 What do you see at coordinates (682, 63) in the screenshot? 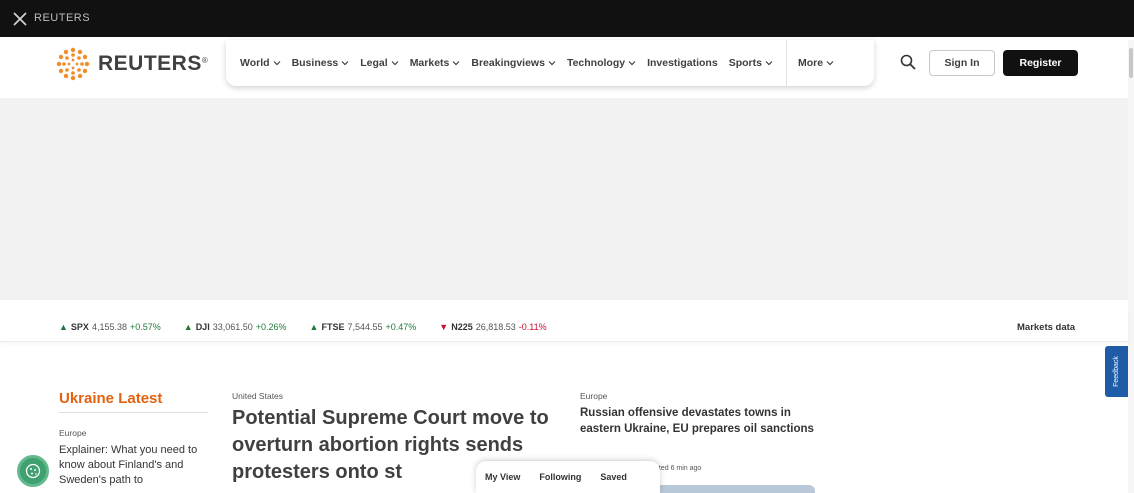
I see `nav-investigations: Investigations` at bounding box center [682, 63].